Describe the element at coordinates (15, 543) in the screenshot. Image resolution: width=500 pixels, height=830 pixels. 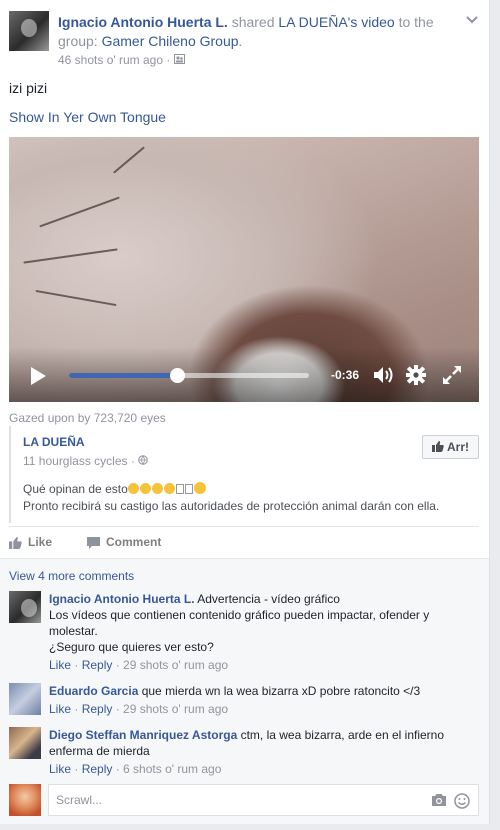
I see `like-icon` at that location.